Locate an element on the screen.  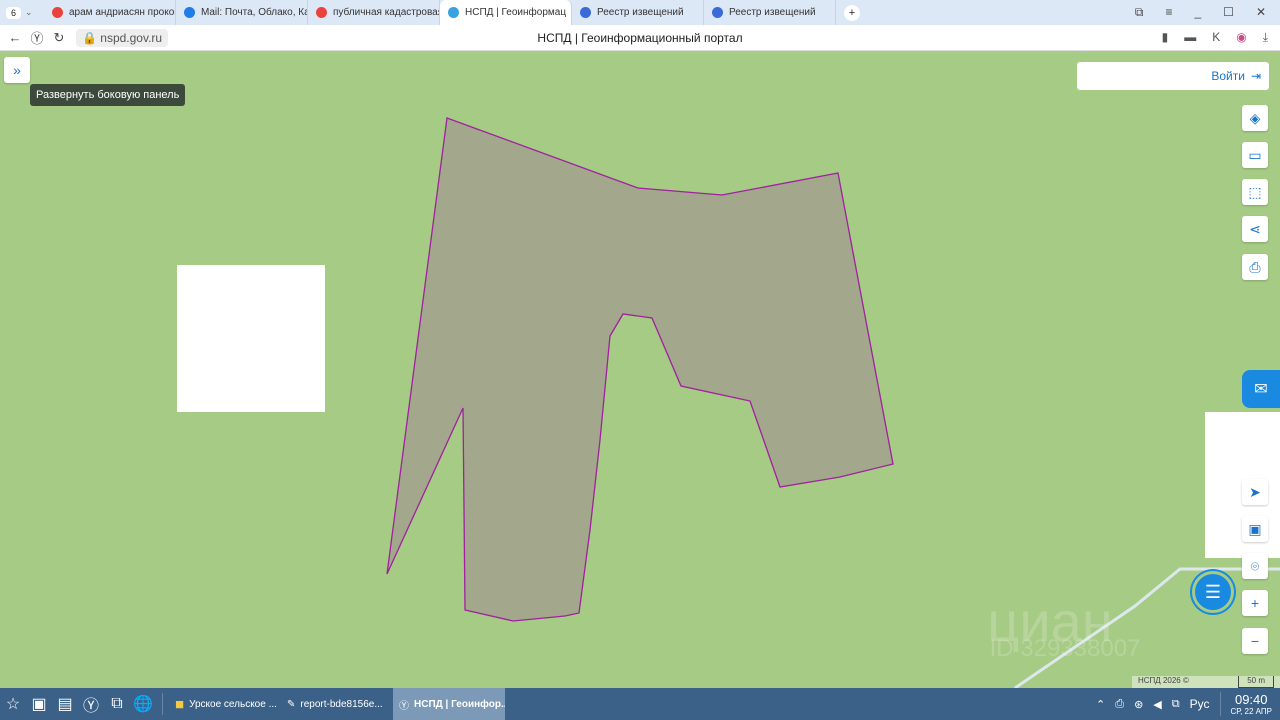
tab-5: Реестр извещений is located at coordinates (770, 12).